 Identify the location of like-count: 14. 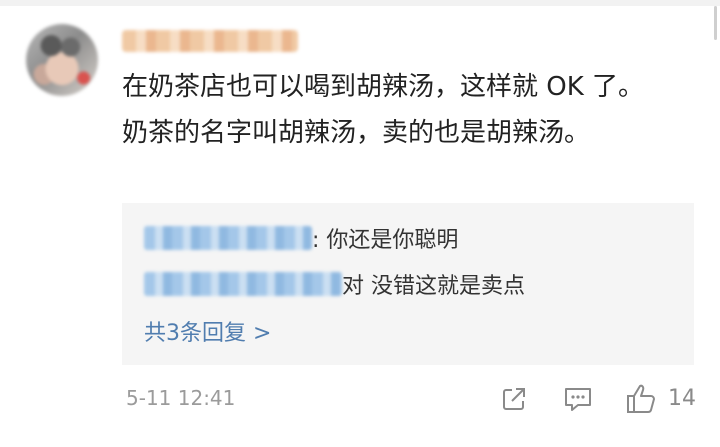
(682, 398).